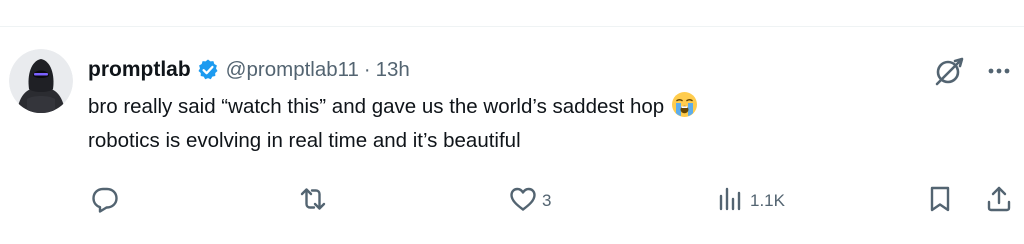 The image size is (1024, 244). I want to click on repost-button, so click(315, 201).